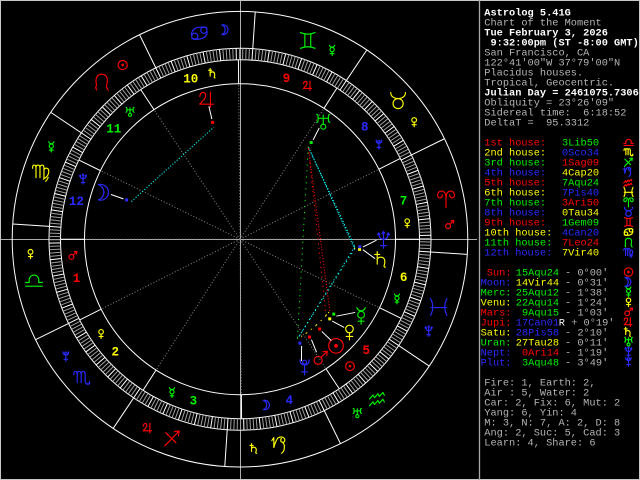 The height and width of the screenshot is (480, 640). What do you see at coordinates (289, 401) in the screenshot?
I see `svg-text: 4` at bounding box center [289, 401].